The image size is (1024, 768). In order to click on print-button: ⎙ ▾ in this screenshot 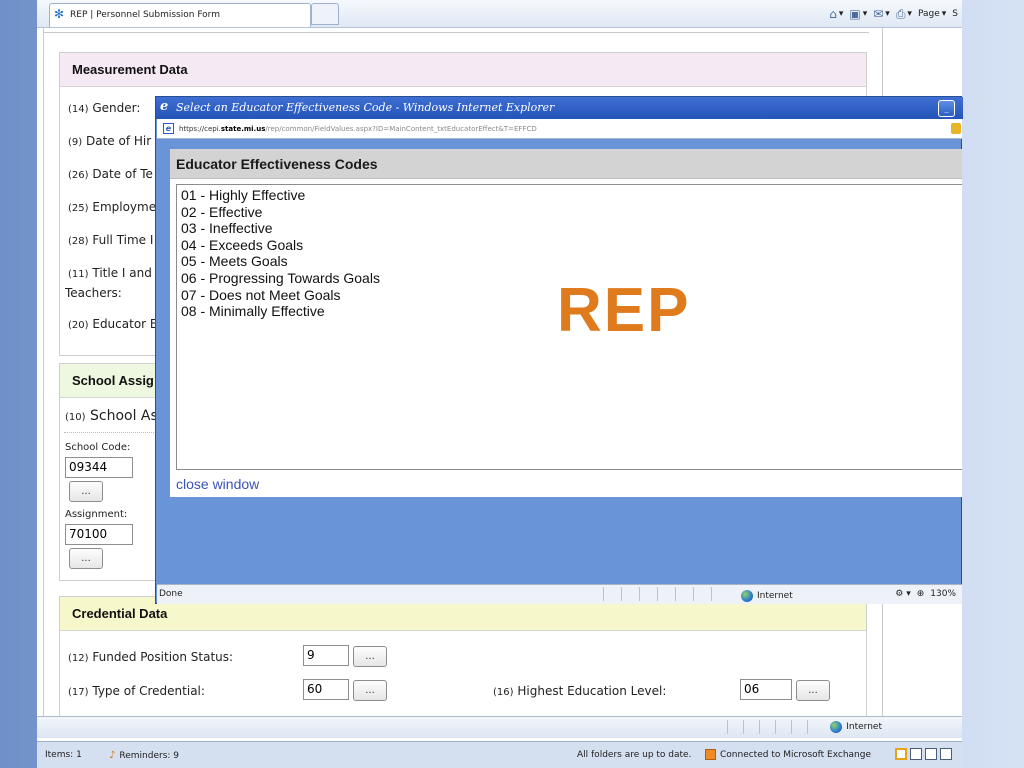, I will do `click(904, 14)`.